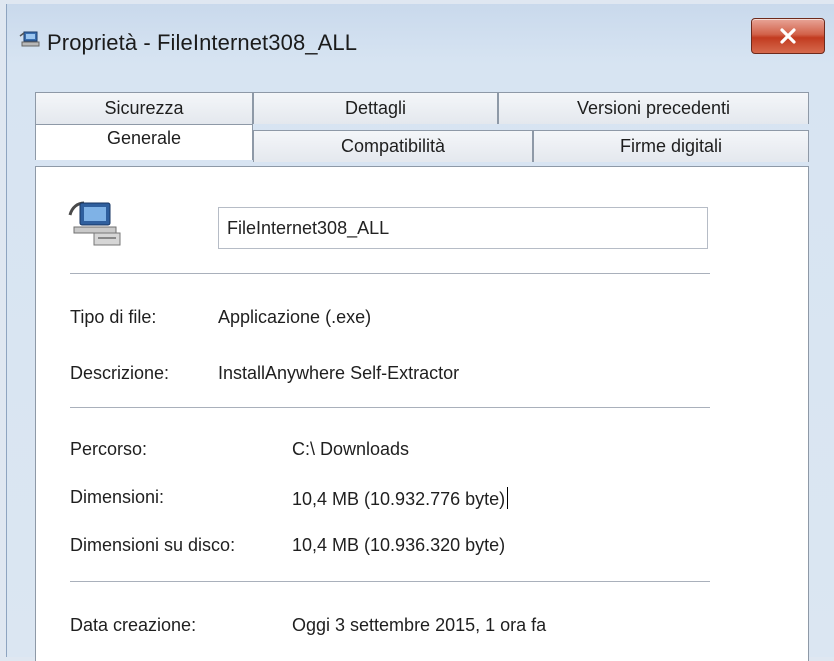  Describe the element at coordinates (420, 44) in the screenshot. I see `title-bar: Proprietà - FileInternet308_ALL` at that location.